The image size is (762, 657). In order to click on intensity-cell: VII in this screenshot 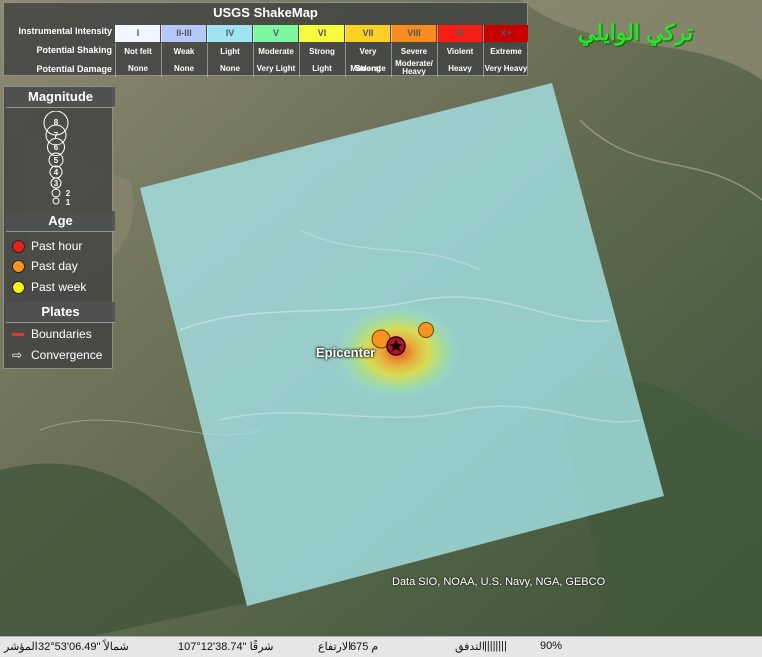, I will do `click(367, 33)`.